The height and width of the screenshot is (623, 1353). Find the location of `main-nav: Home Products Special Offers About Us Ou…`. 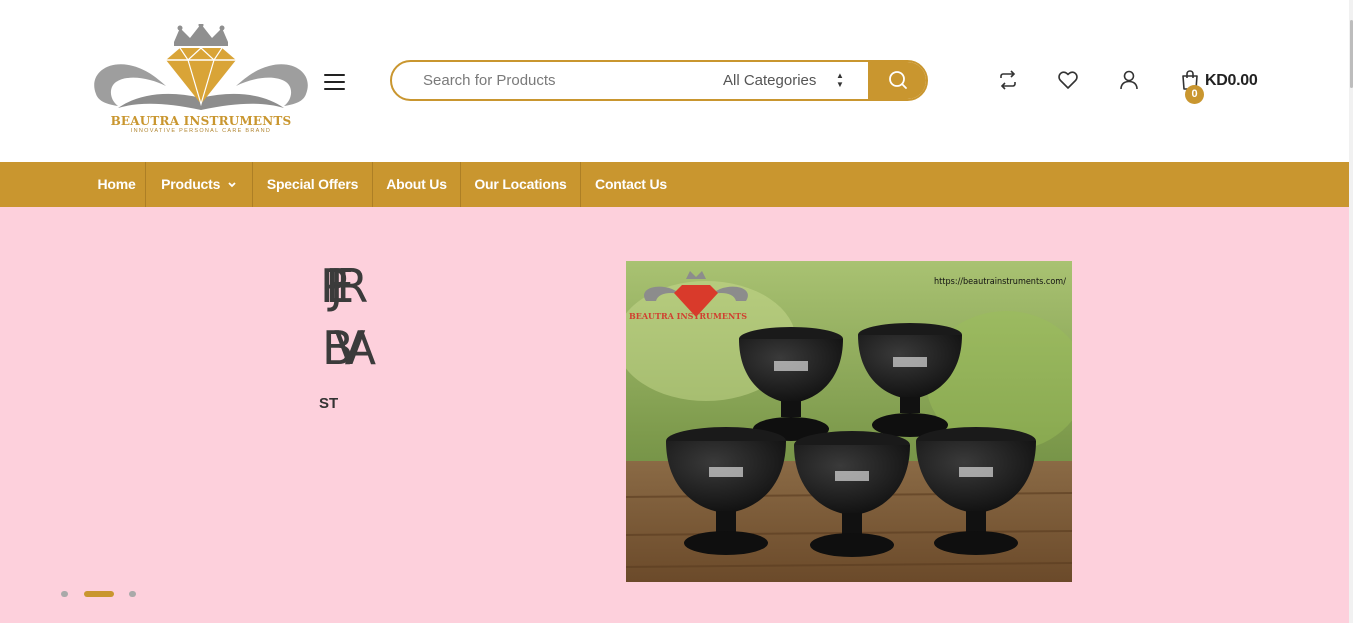

main-nav: Home Products Special Offers About Us Ou… is located at coordinates (674, 184).